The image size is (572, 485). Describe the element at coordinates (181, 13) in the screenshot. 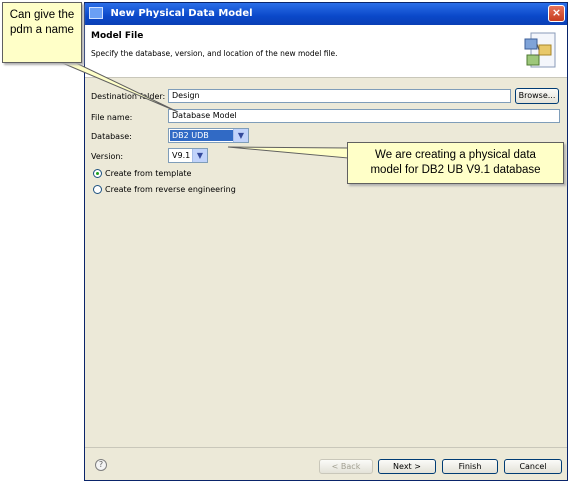

I see `dialog-title: New Physical Data Model` at that location.